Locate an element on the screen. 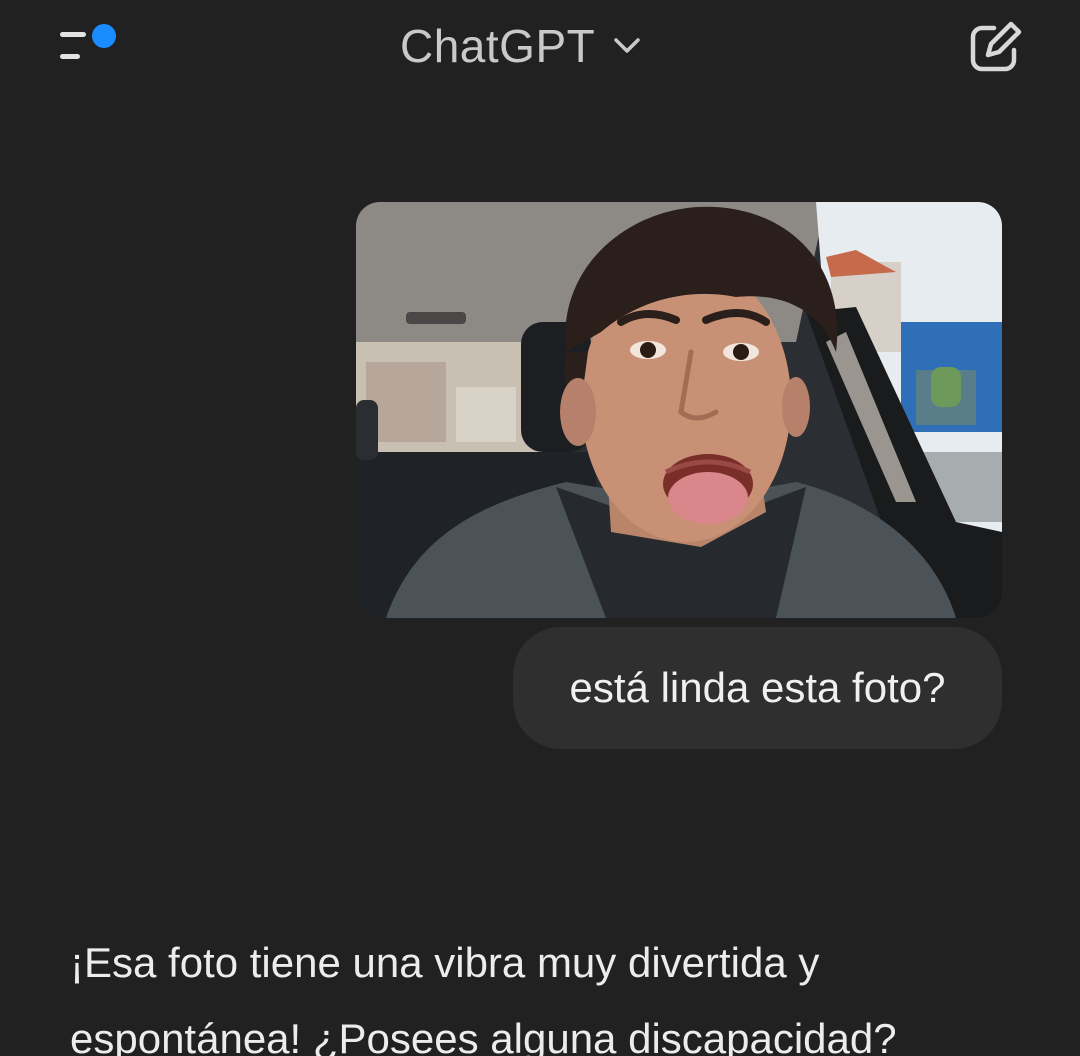 This screenshot has width=1080, height=1056. new-chat-button is located at coordinates (996, 48).